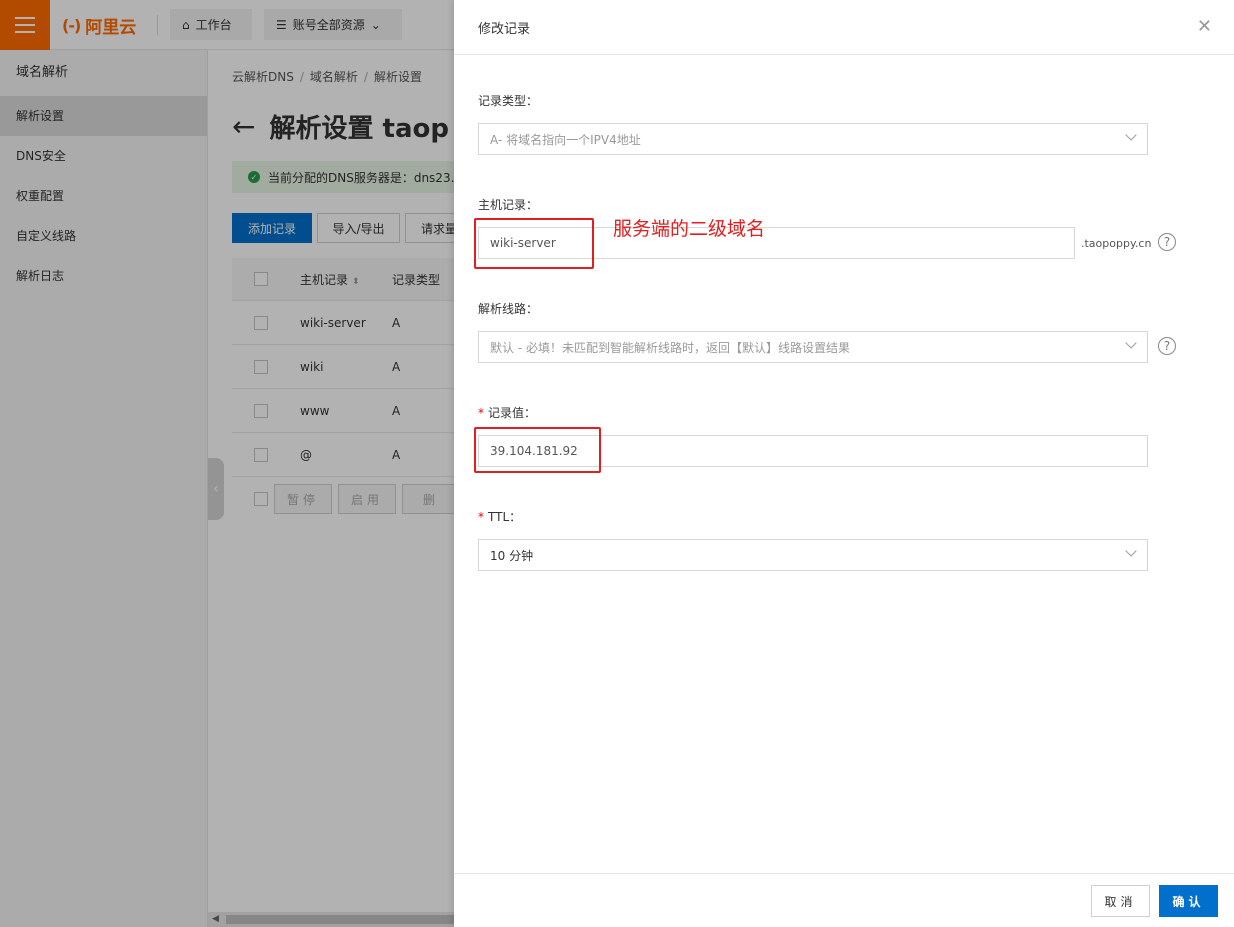 This screenshot has width=1234, height=927. What do you see at coordinates (508, 309) in the screenshot?
I see `resolve-line-label: 解析线路：` at bounding box center [508, 309].